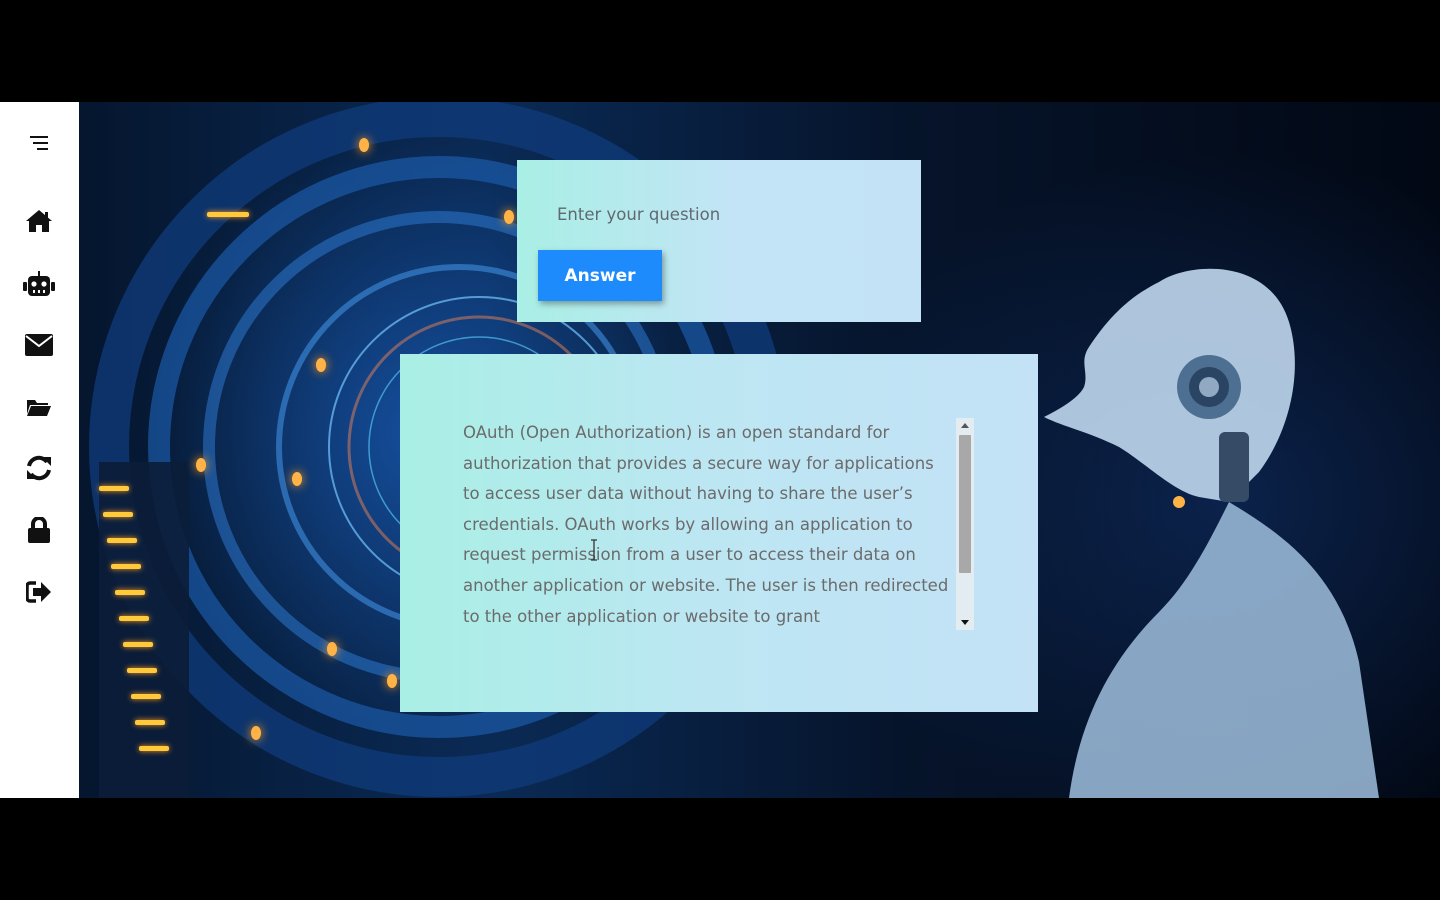 The height and width of the screenshot is (900, 1440). I want to click on question-panel: Answer, so click(719, 241).